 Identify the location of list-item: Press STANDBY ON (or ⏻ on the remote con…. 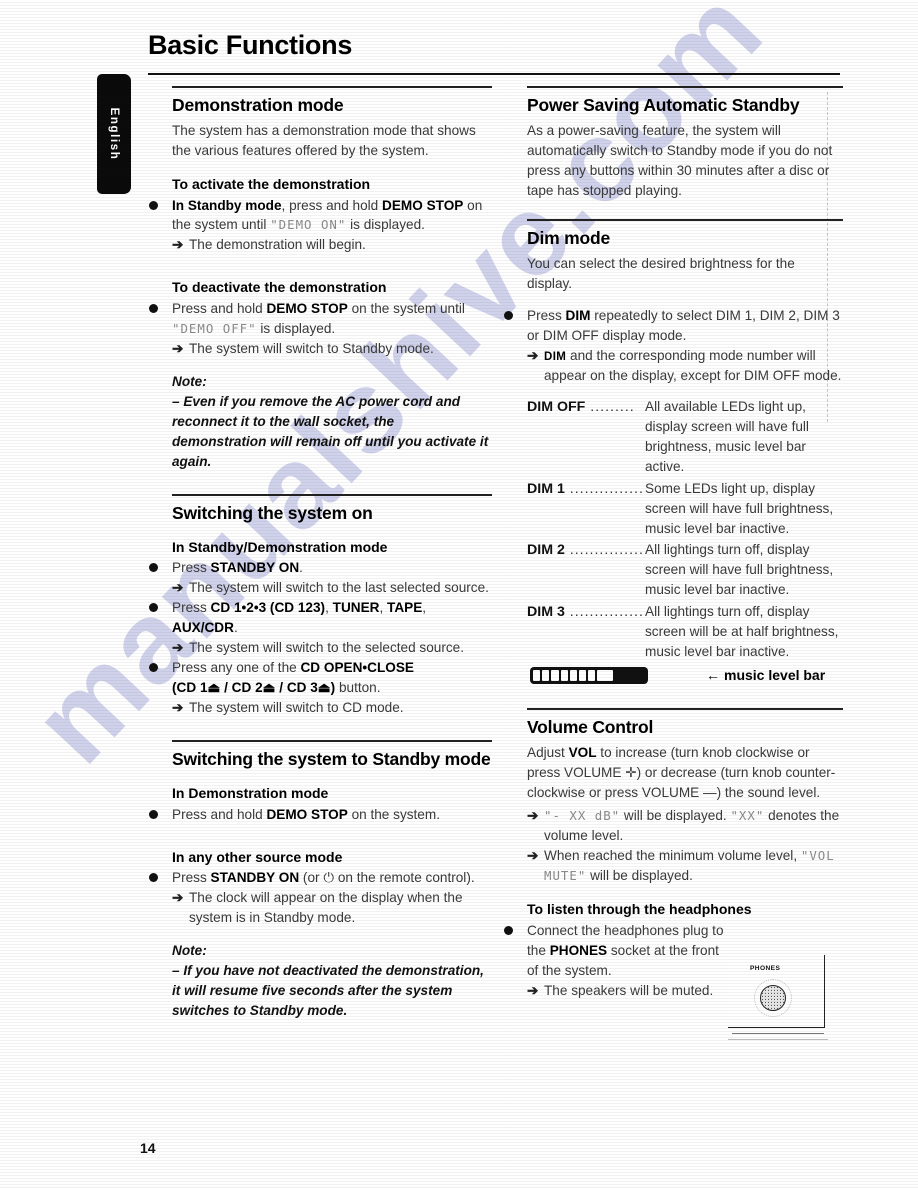
(320, 898).